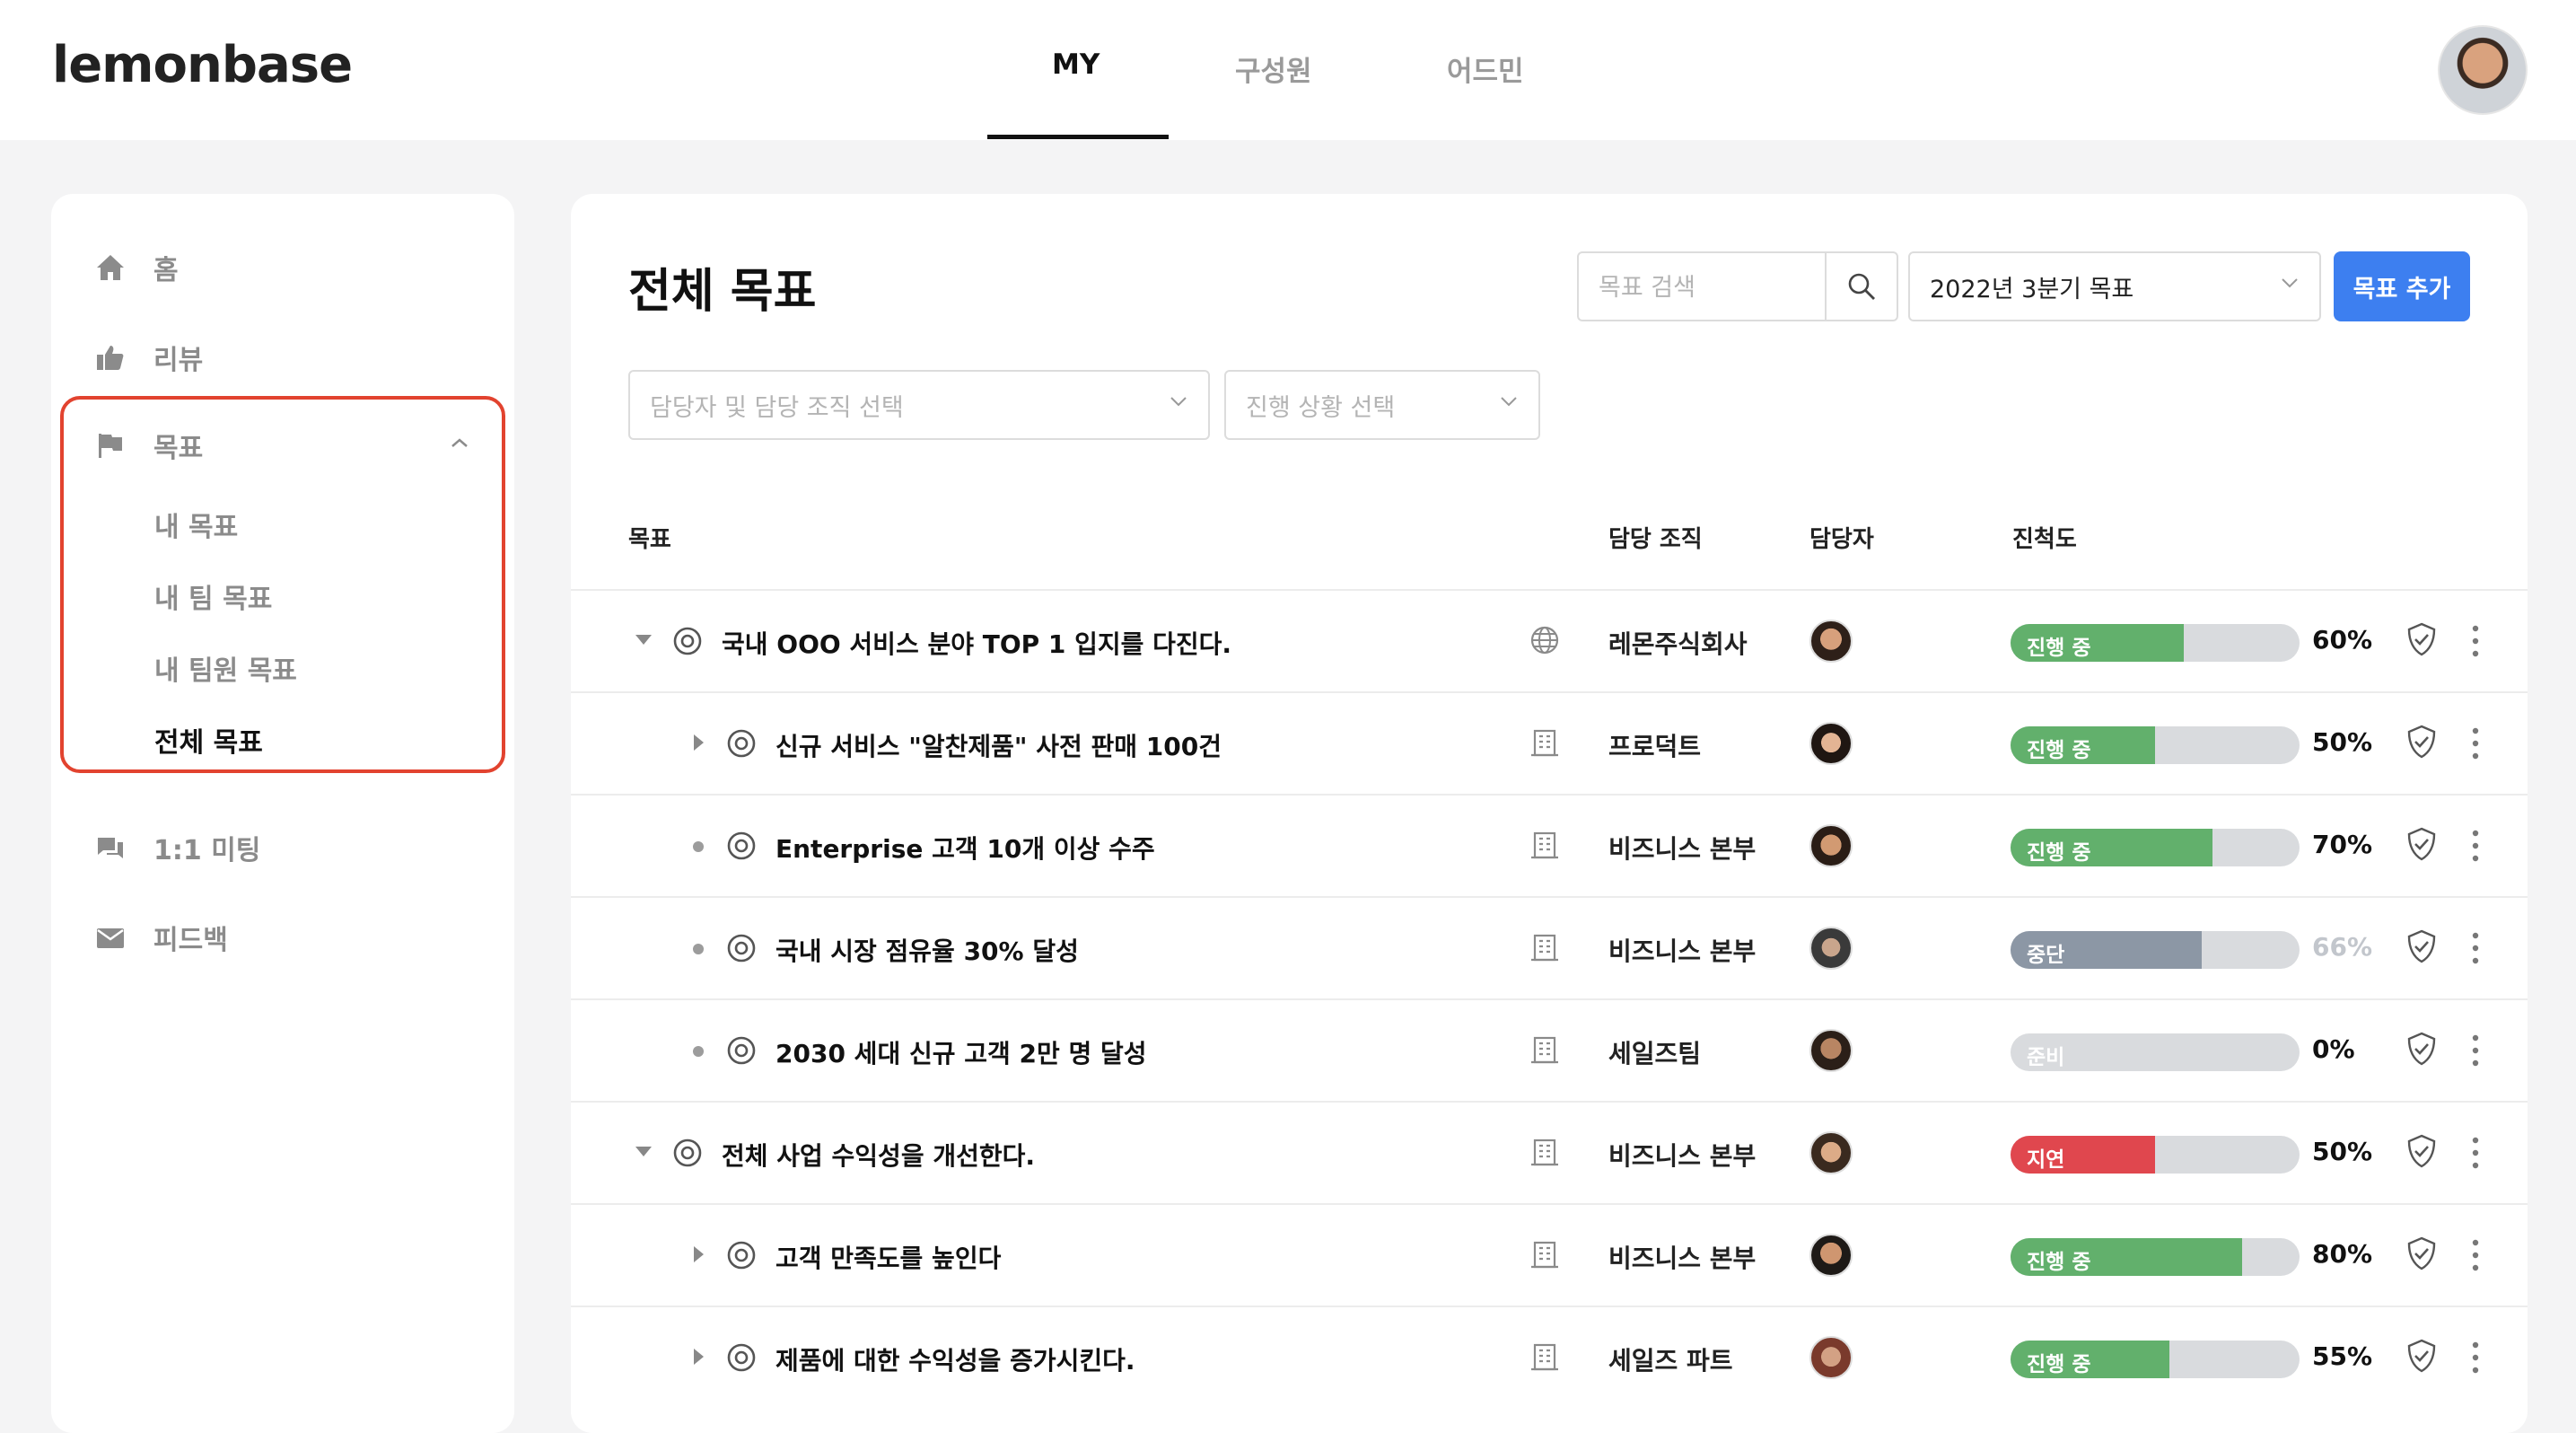 The image size is (2576, 1433). What do you see at coordinates (878, 1155) in the screenshot?
I see `goal-title: 전체 사업 수익성을 개선한다.` at bounding box center [878, 1155].